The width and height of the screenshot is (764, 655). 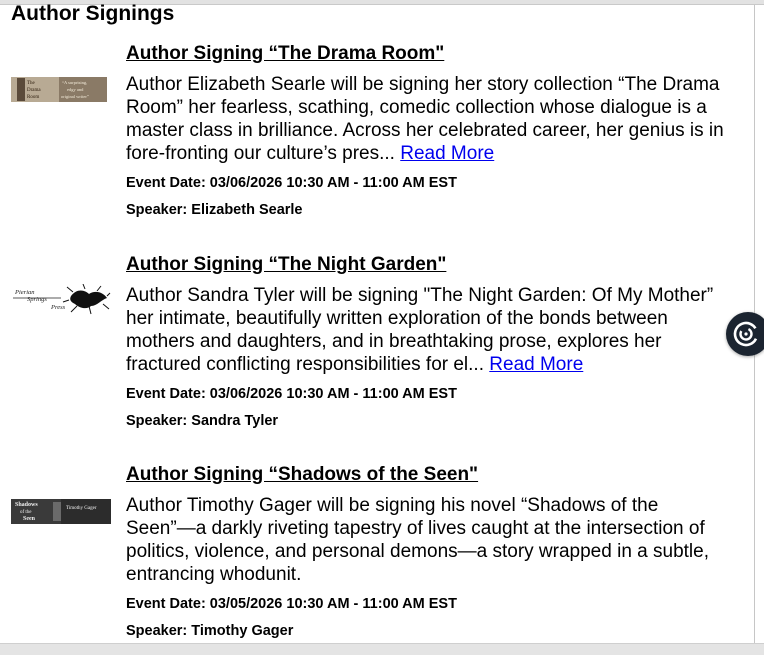 What do you see at coordinates (286, 265) in the screenshot?
I see `event-title-link: Author Signing “The Night Garden"` at bounding box center [286, 265].